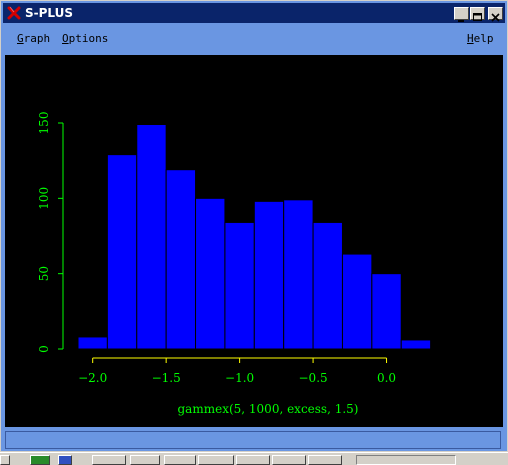  What do you see at coordinates (14, 13) in the screenshot?
I see `splus-red-x-icon` at bounding box center [14, 13].